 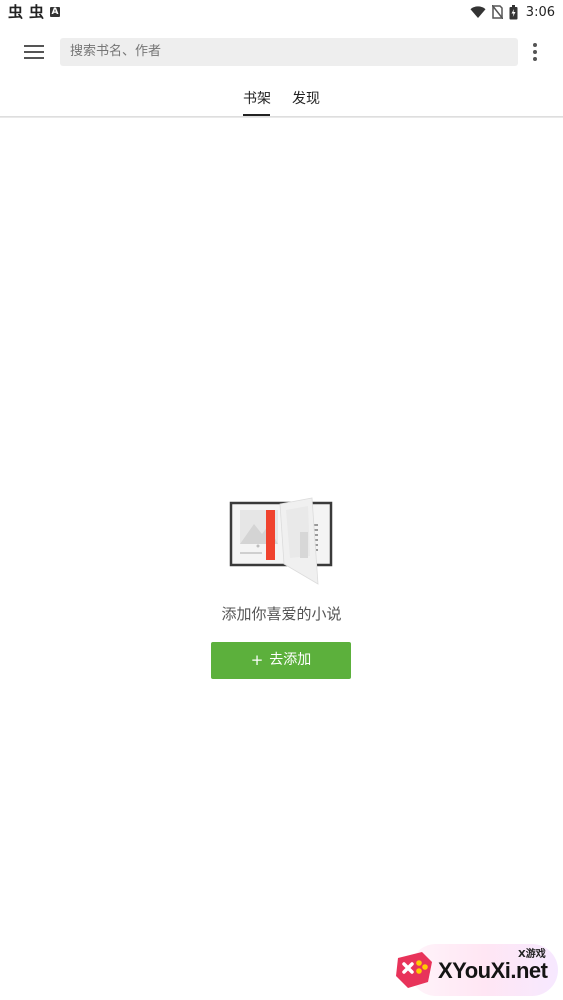 I want to click on tab-bar: 书架 发现, so click(x=281, y=101).